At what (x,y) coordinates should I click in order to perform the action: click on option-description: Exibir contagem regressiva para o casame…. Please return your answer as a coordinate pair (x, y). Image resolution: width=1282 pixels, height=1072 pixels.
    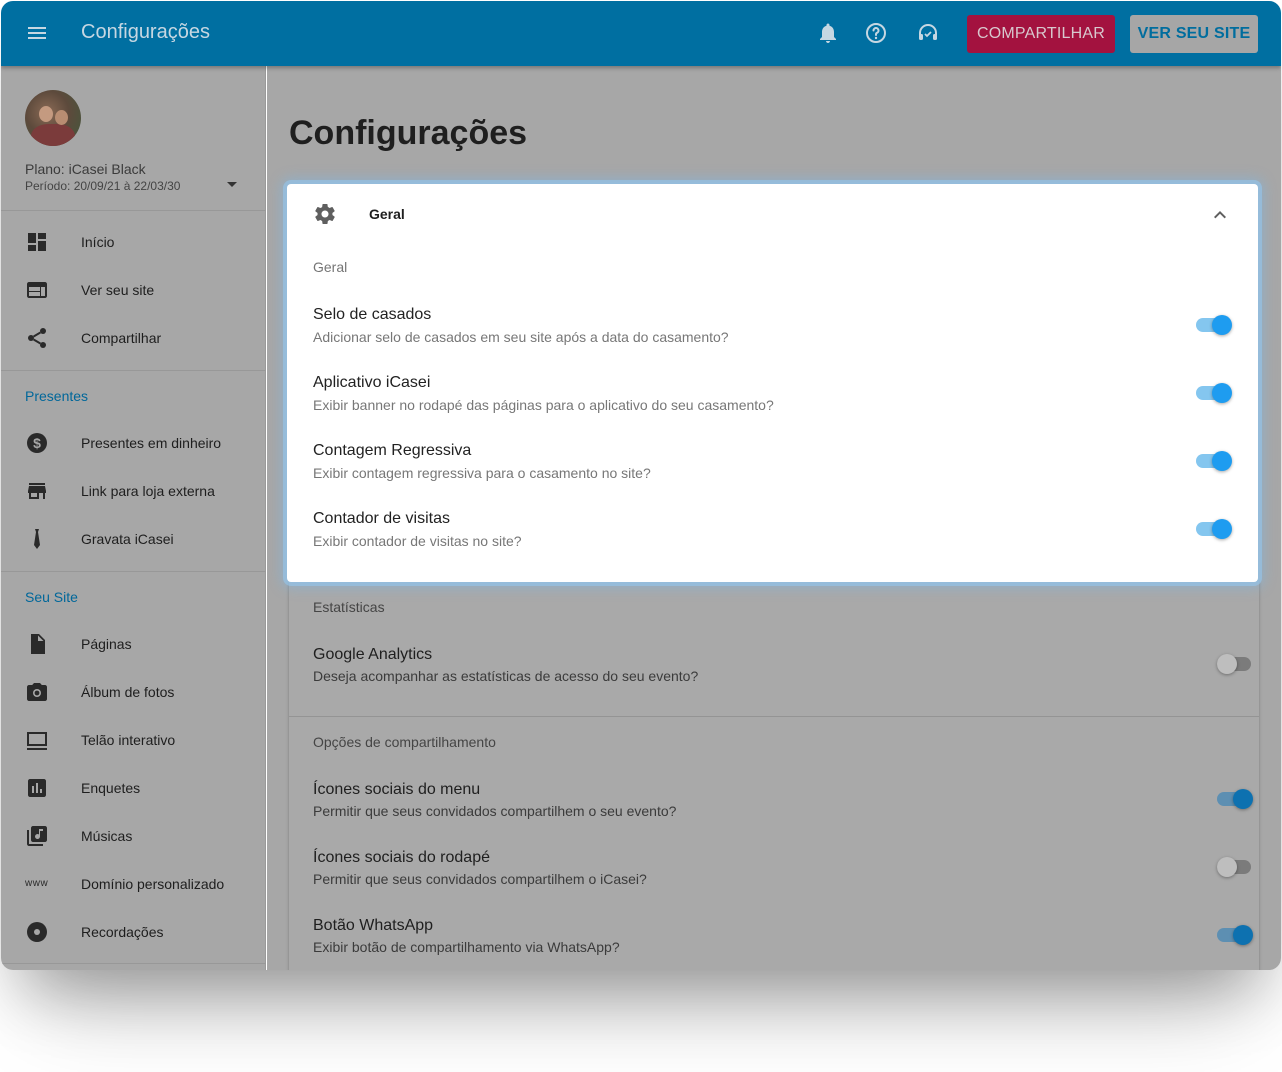
    Looking at the image, I should click on (482, 473).